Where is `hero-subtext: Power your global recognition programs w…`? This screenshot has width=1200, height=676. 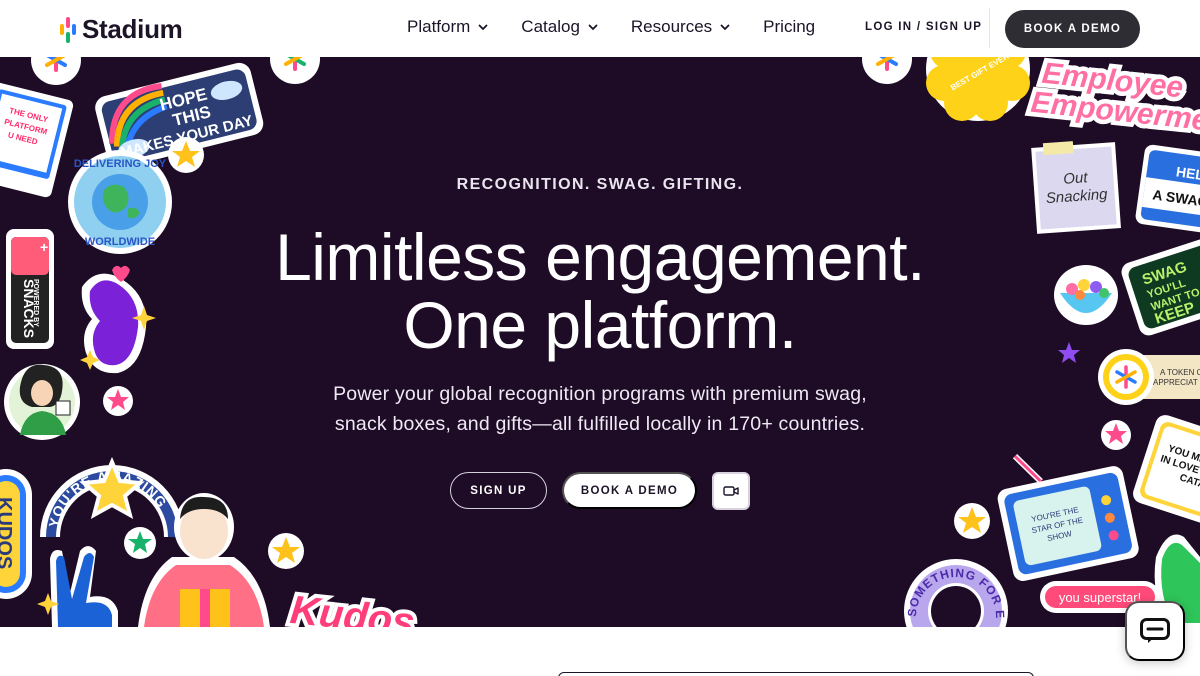 hero-subtext: Power your global recognition programs w… is located at coordinates (600, 409).